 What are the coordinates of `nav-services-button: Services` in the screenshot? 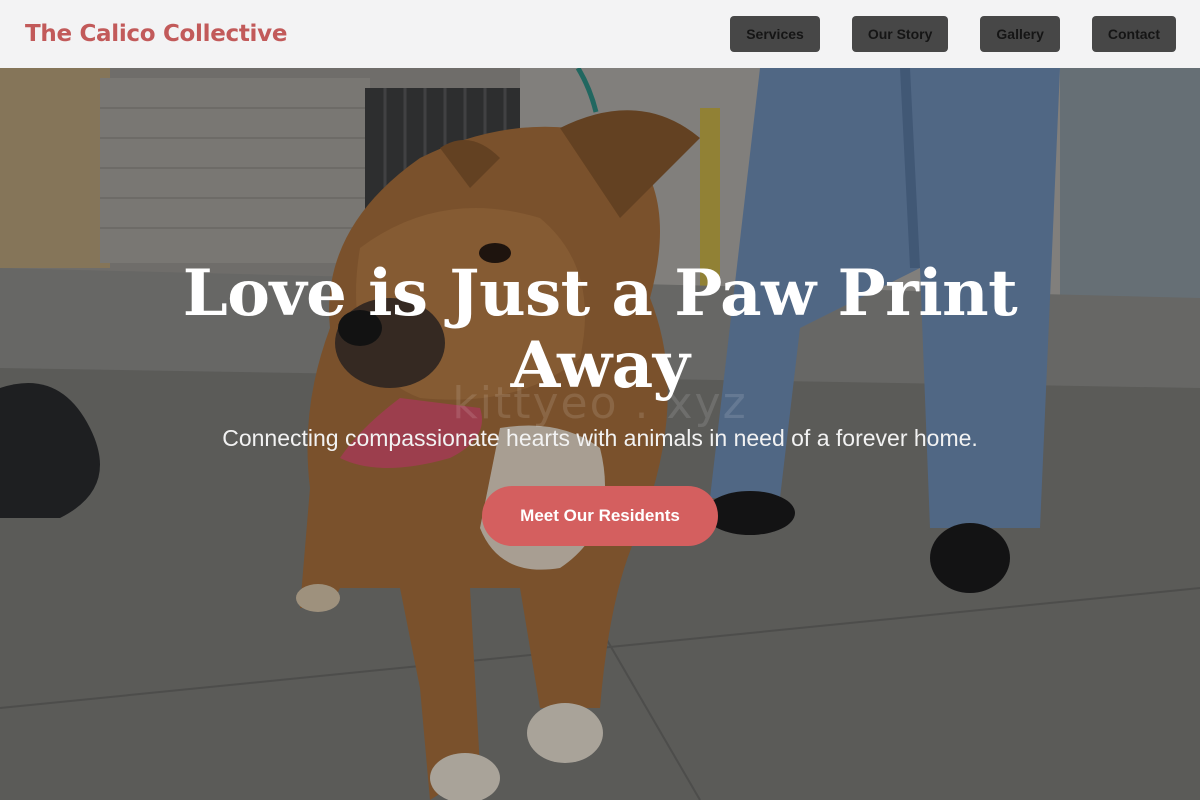 It's located at (775, 34).